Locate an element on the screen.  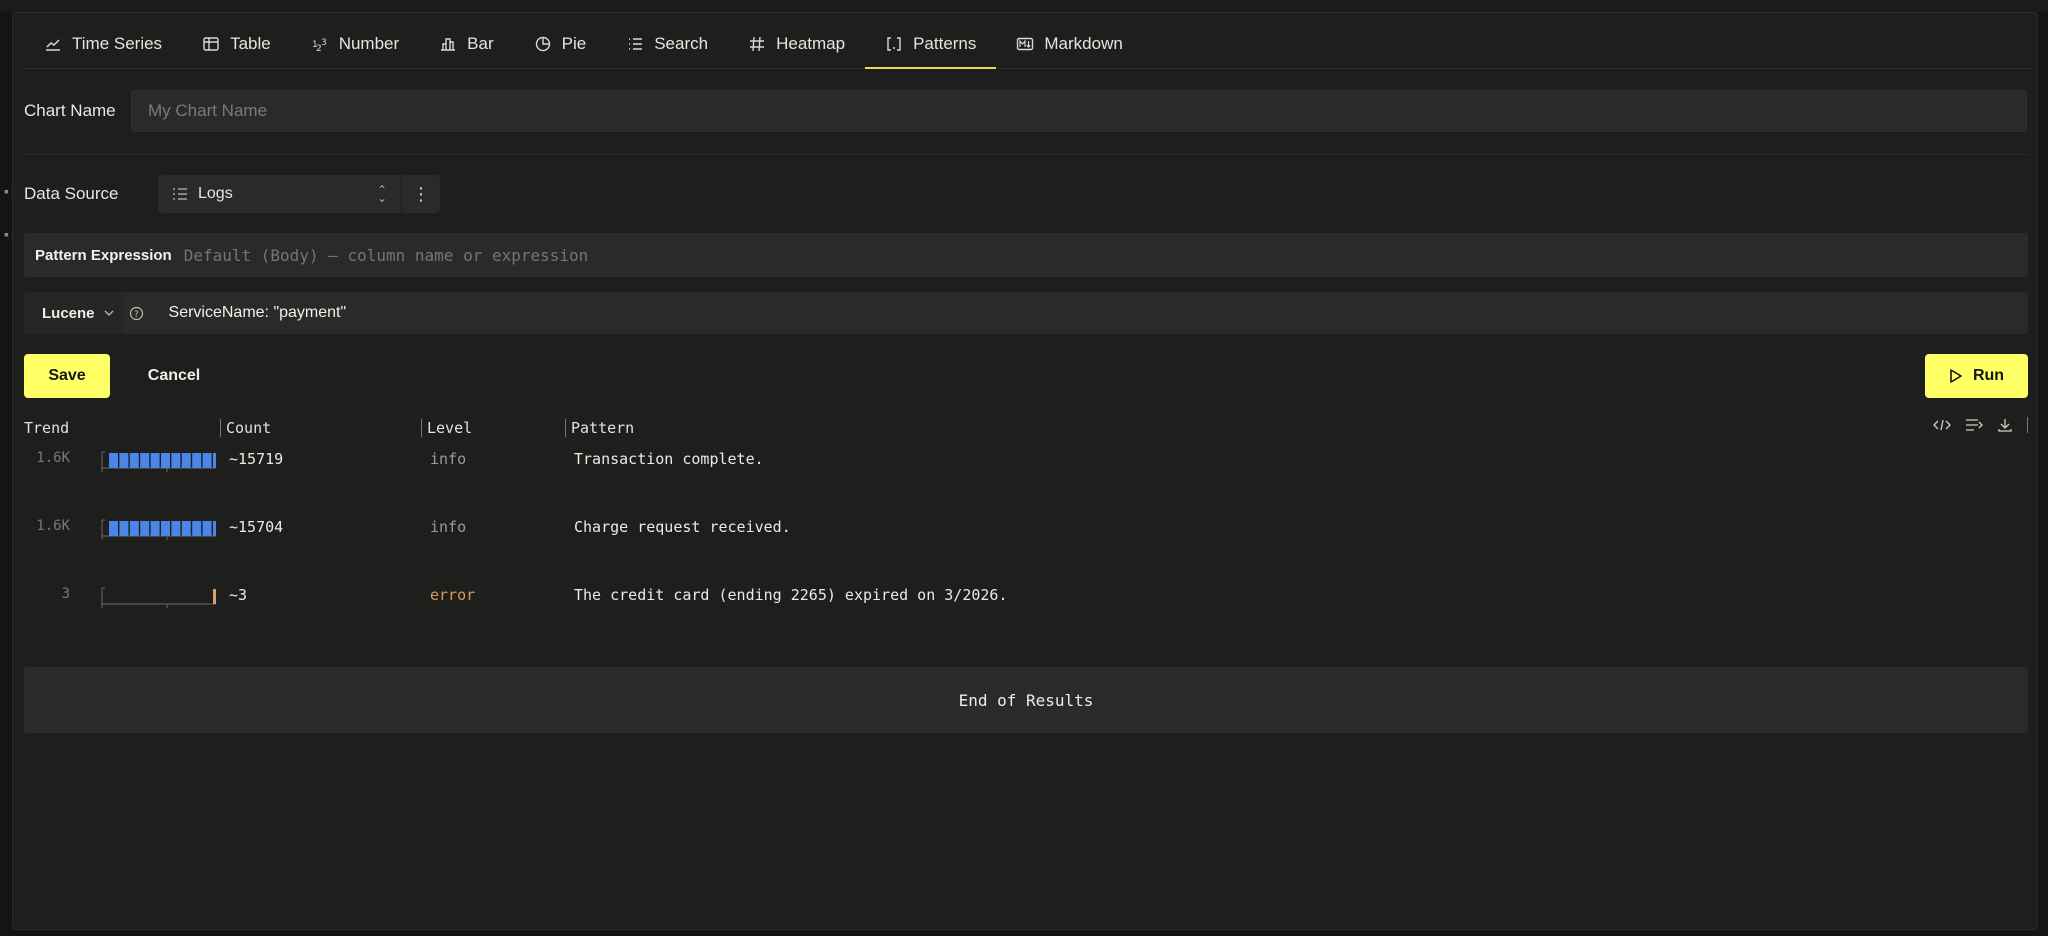
wrap-lines-icon is located at coordinates (1974, 425).